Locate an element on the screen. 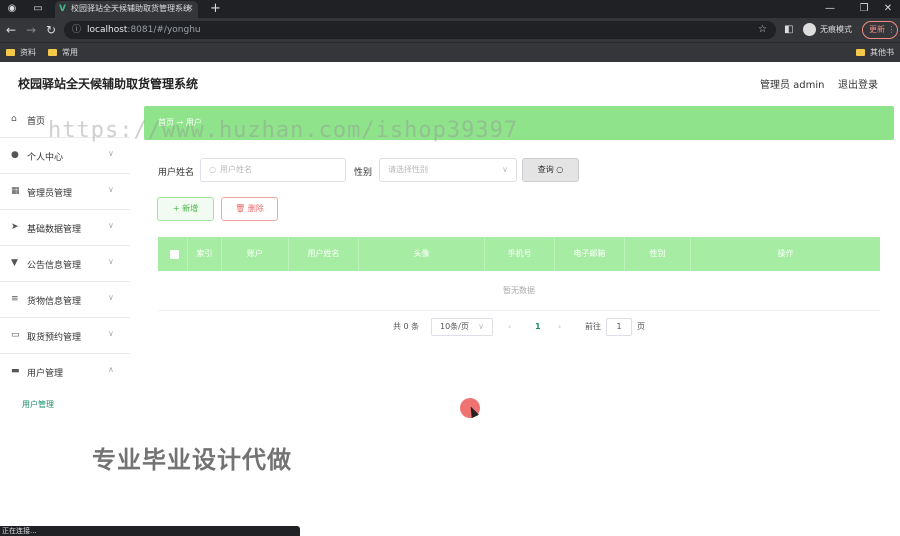  sidebar-item-label: 基础数据管理 is located at coordinates (54, 230).